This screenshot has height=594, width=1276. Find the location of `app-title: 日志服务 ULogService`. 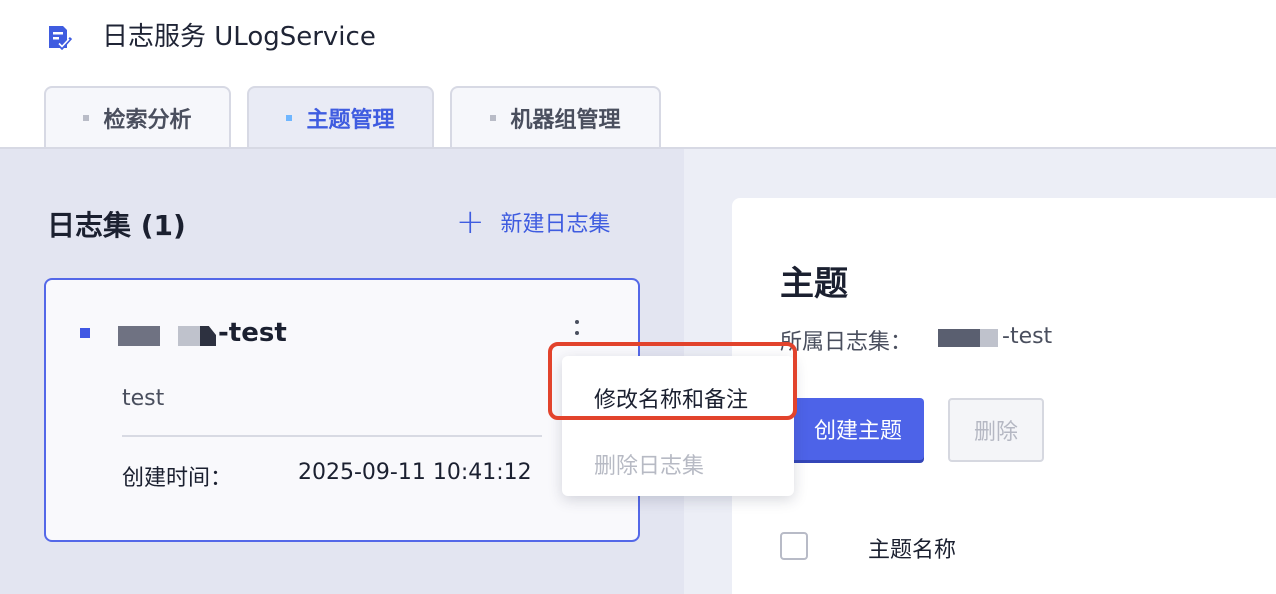

app-title: 日志服务 ULogService is located at coordinates (239, 37).